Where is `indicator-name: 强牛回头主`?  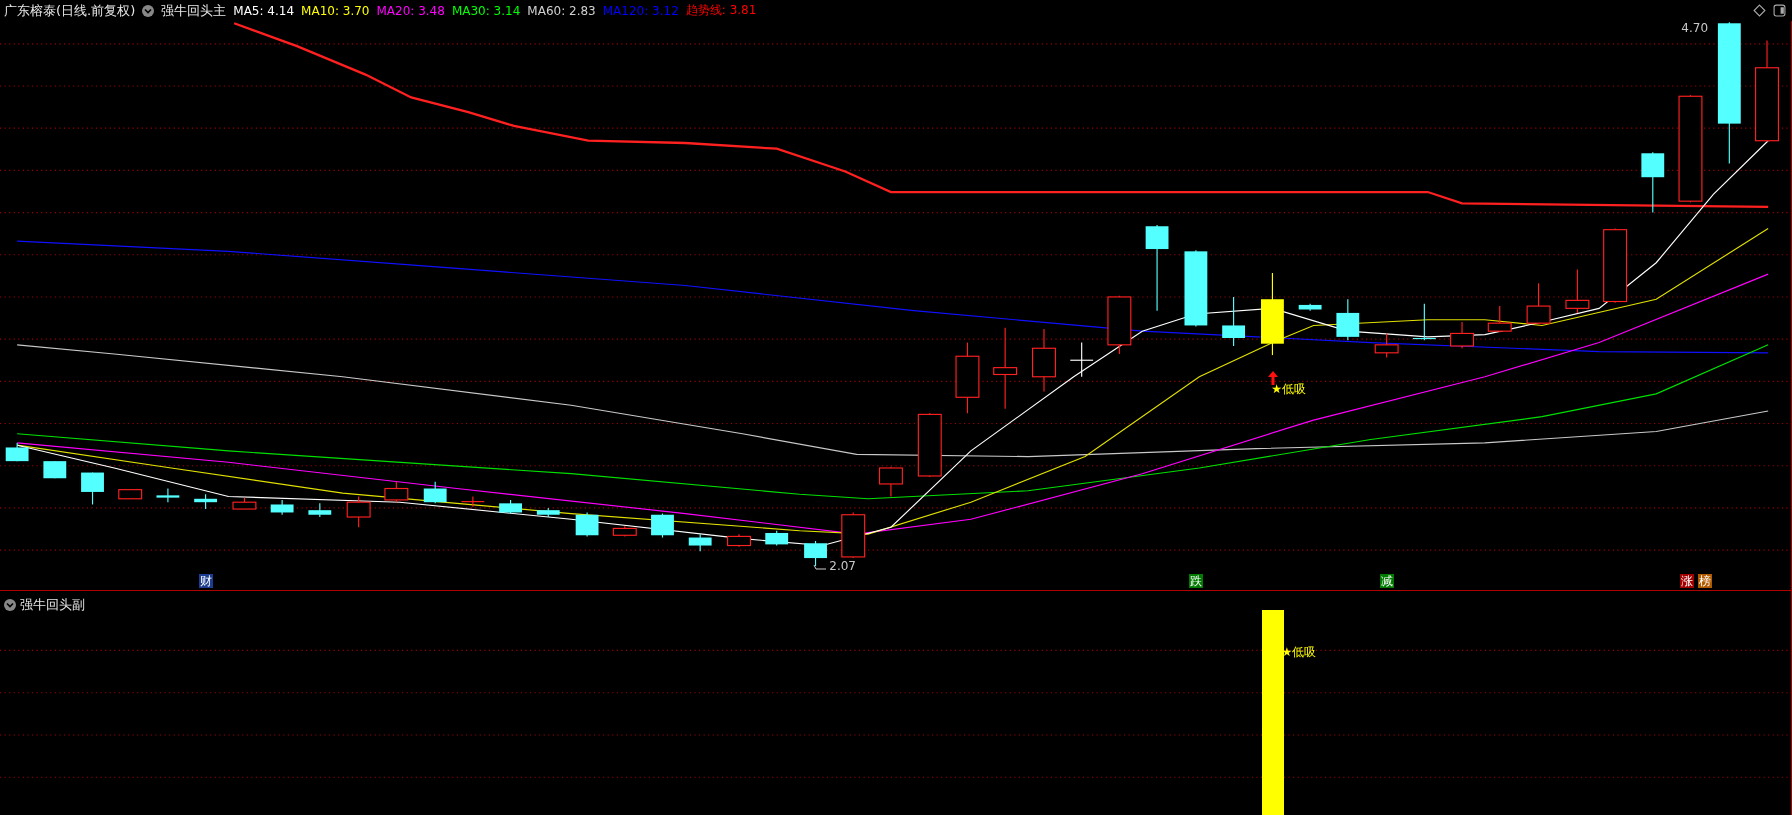 indicator-name: 强牛回头主 is located at coordinates (194, 10).